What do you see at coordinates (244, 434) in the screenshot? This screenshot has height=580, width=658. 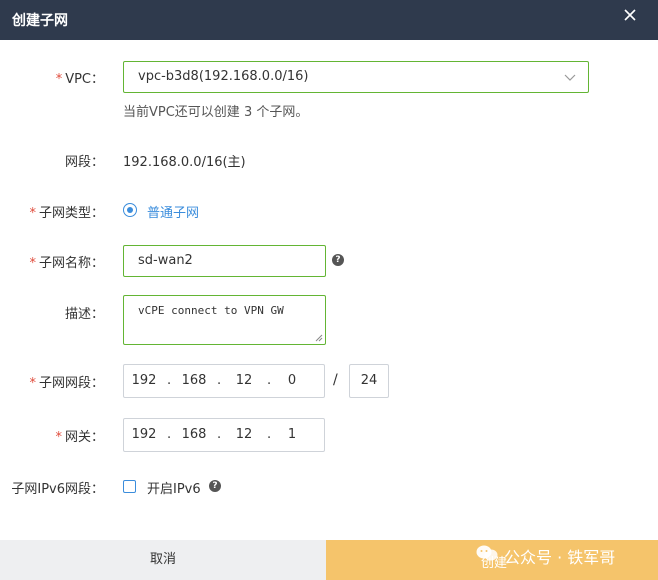 I see `gateway-octet-3: 12` at bounding box center [244, 434].